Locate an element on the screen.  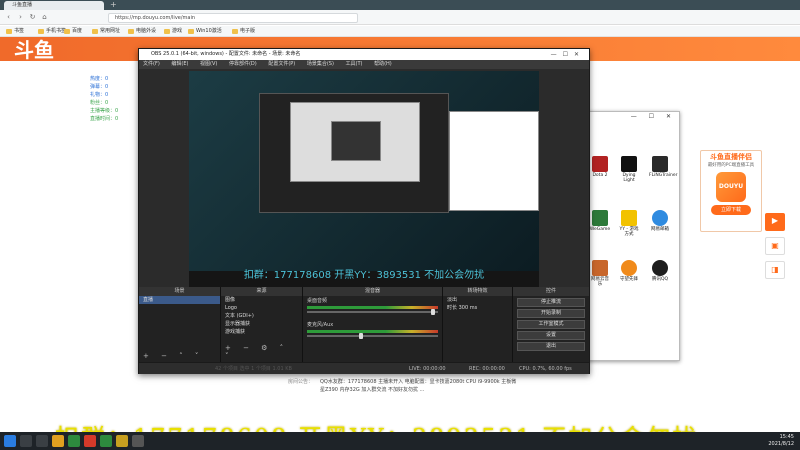
bookmark-item: 电子版 is located at coordinates (243, 31).